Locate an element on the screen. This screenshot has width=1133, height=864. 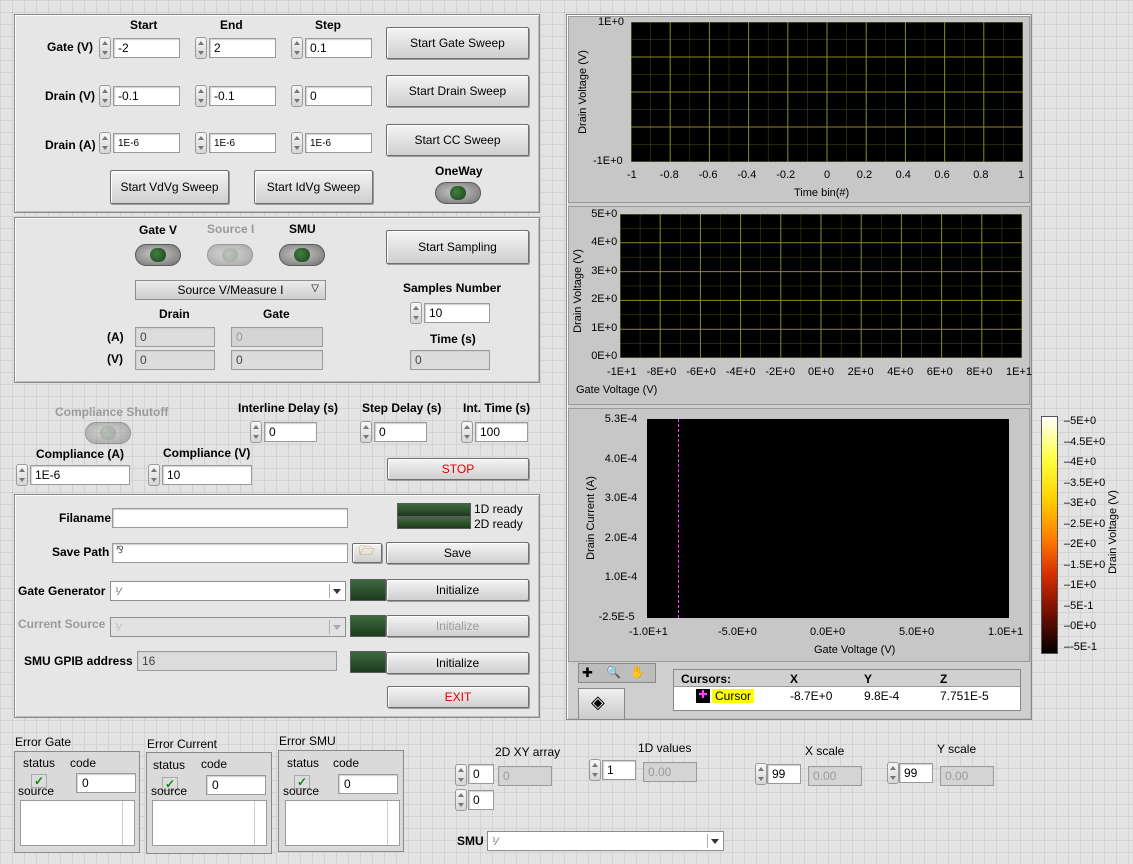
cursor-name: Cursor is located at coordinates (733, 696).